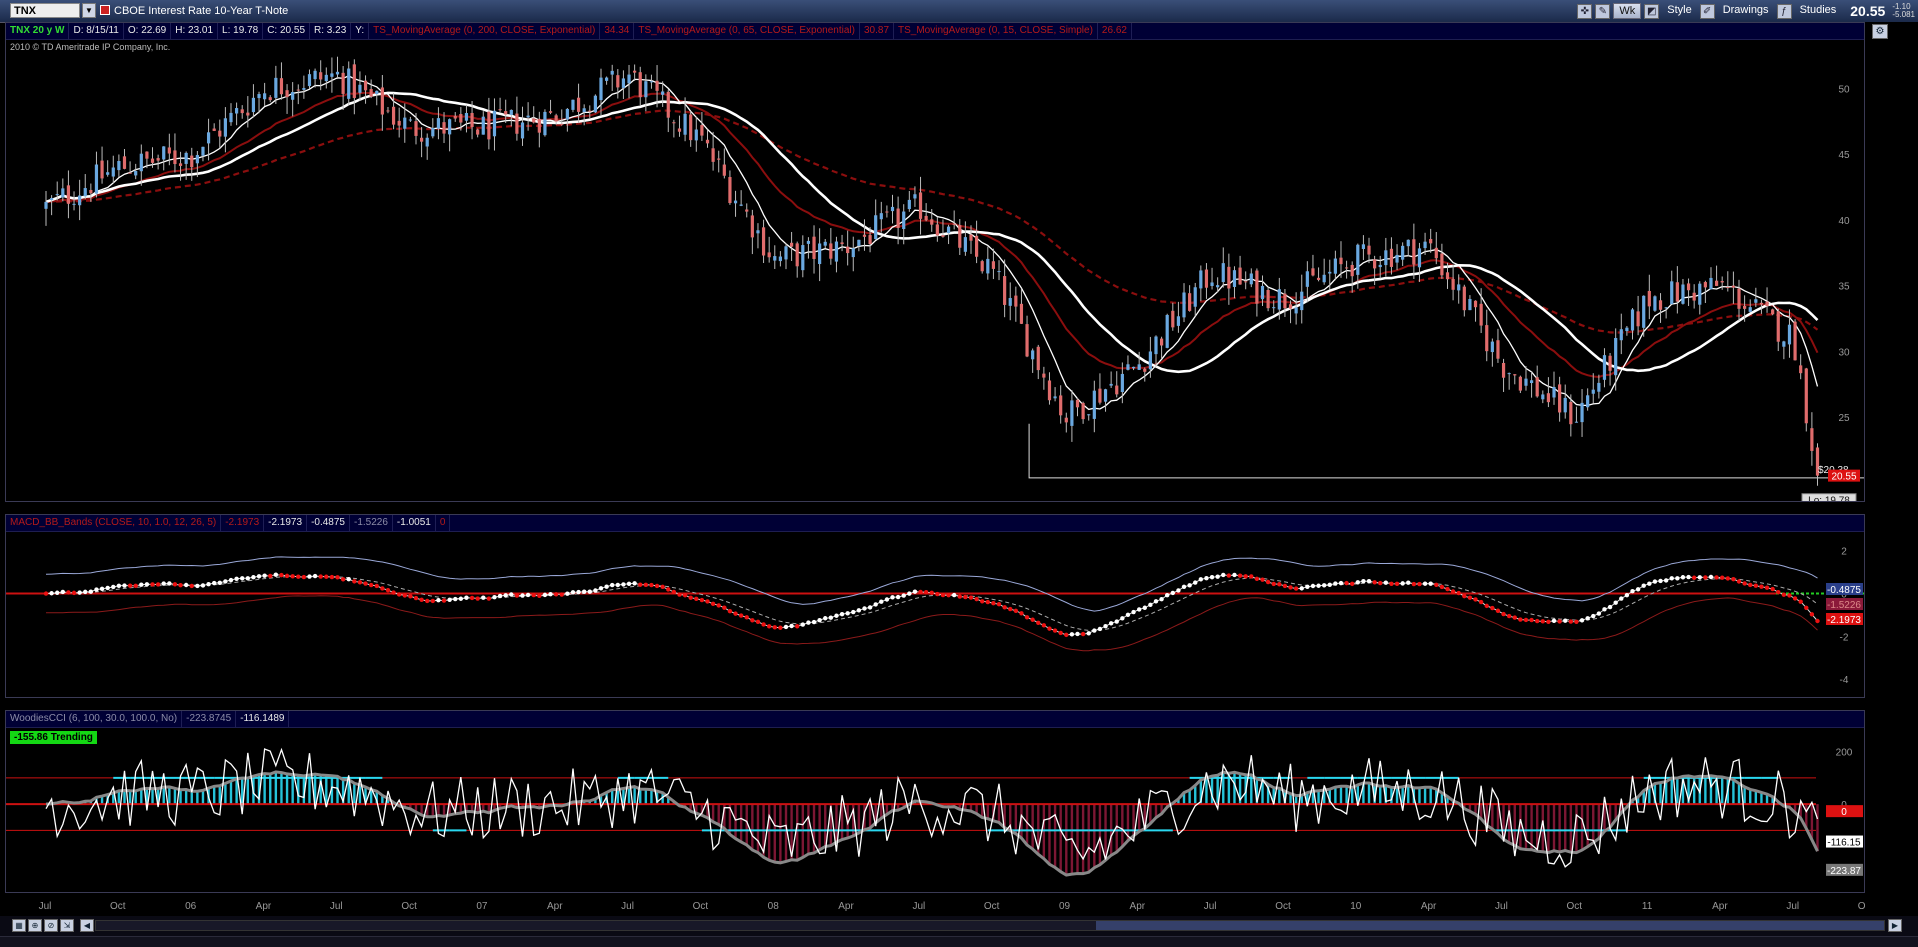  I want to click on studies-button: Studies, so click(1818, 11).